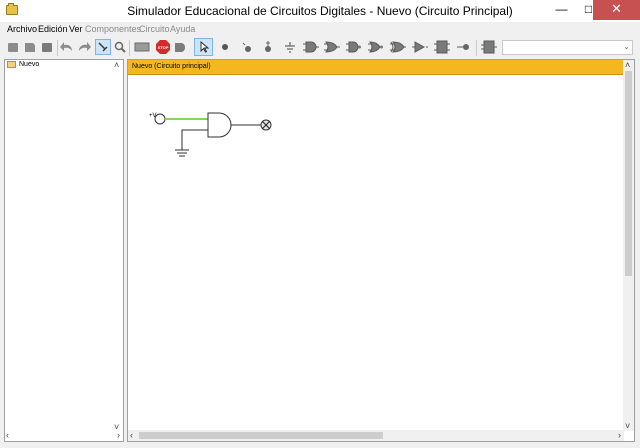 Image resolution: width=640 pixels, height=448 pixels. I want to click on zoom-select: ⌄, so click(567, 47).